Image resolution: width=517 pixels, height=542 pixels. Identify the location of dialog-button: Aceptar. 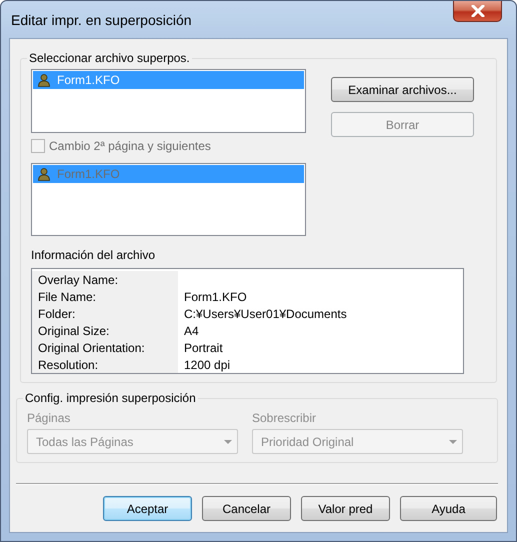
(147, 508).